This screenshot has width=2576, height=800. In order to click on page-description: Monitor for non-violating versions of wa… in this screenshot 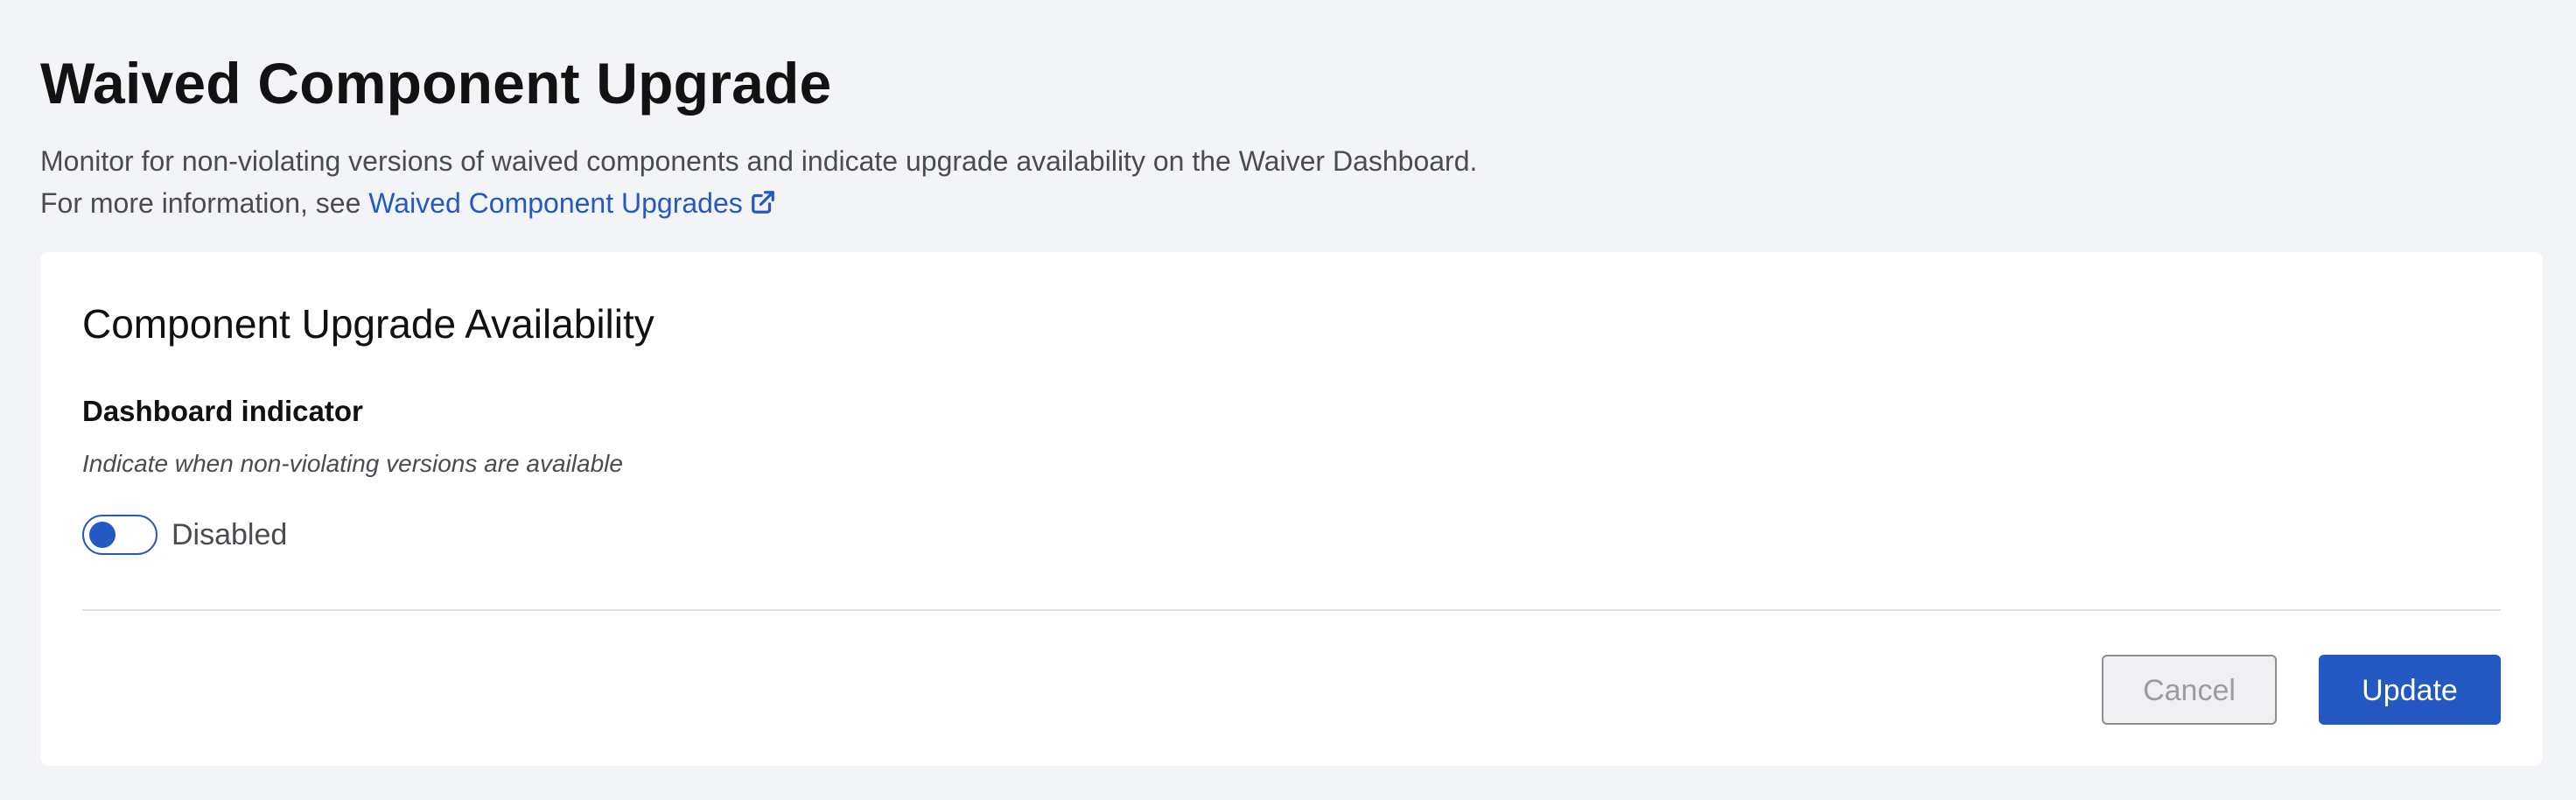, I will do `click(766, 182)`.